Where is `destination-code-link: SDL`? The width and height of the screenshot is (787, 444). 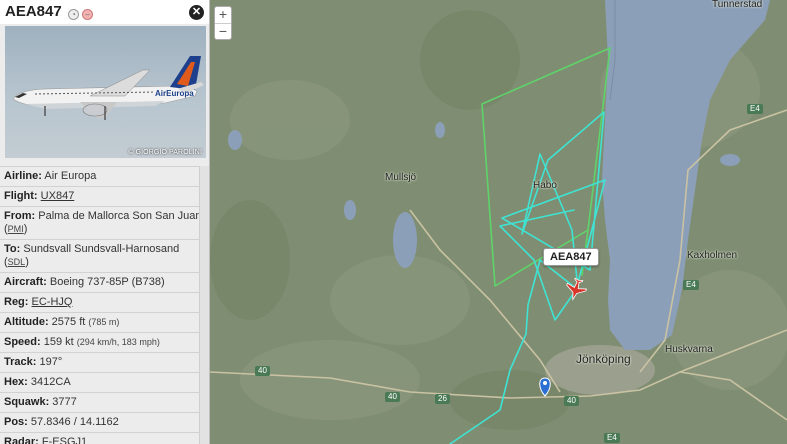 destination-code-link: SDL is located at coordinates (17, 262).